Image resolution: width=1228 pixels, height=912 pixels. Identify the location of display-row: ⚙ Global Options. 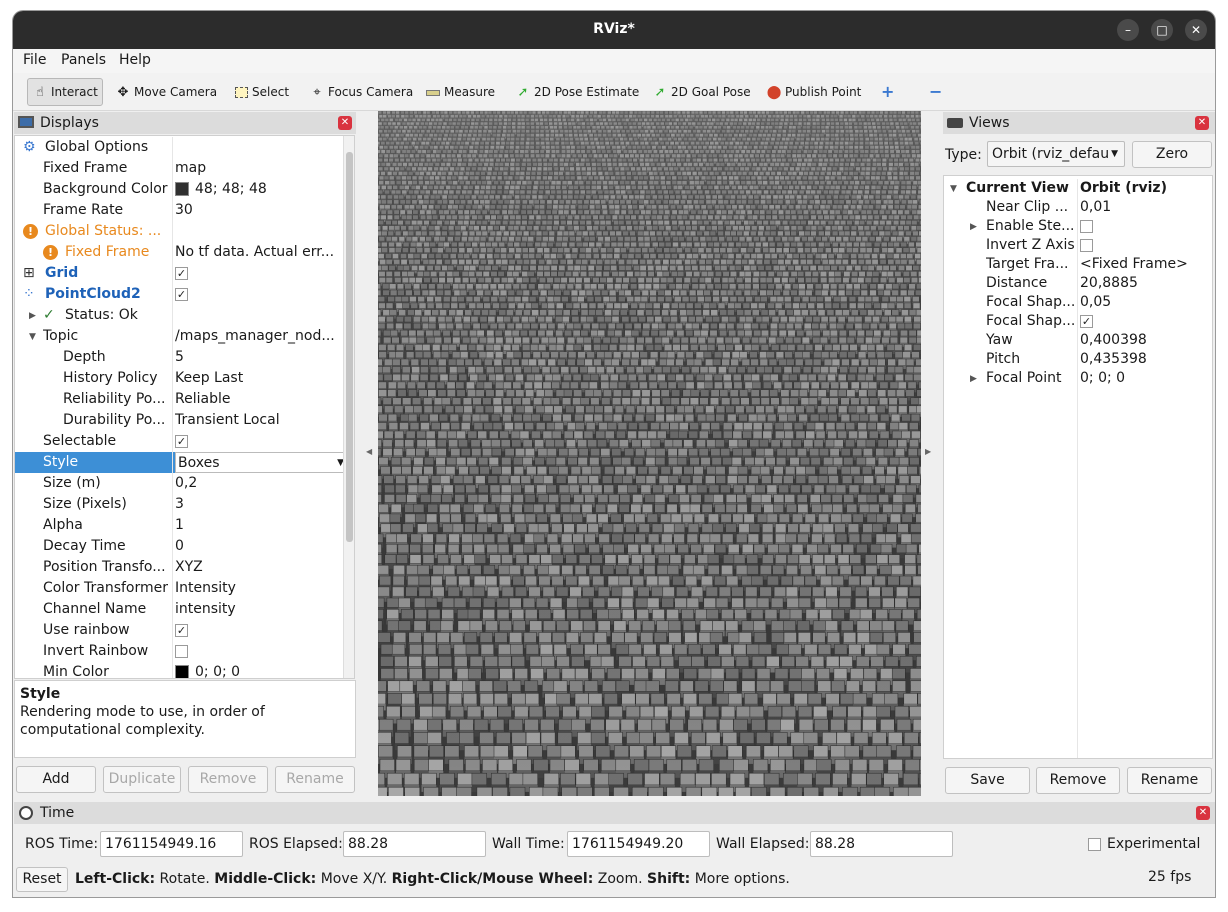
(184, 147).